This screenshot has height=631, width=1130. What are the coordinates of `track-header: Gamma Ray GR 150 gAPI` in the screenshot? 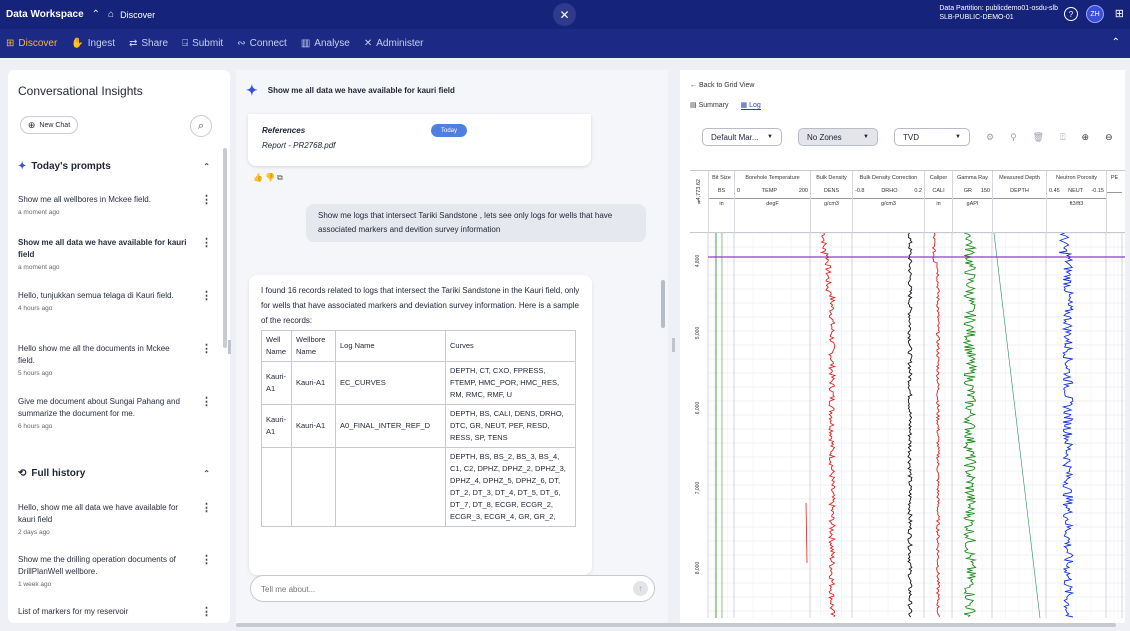 It's located at (972, 202).